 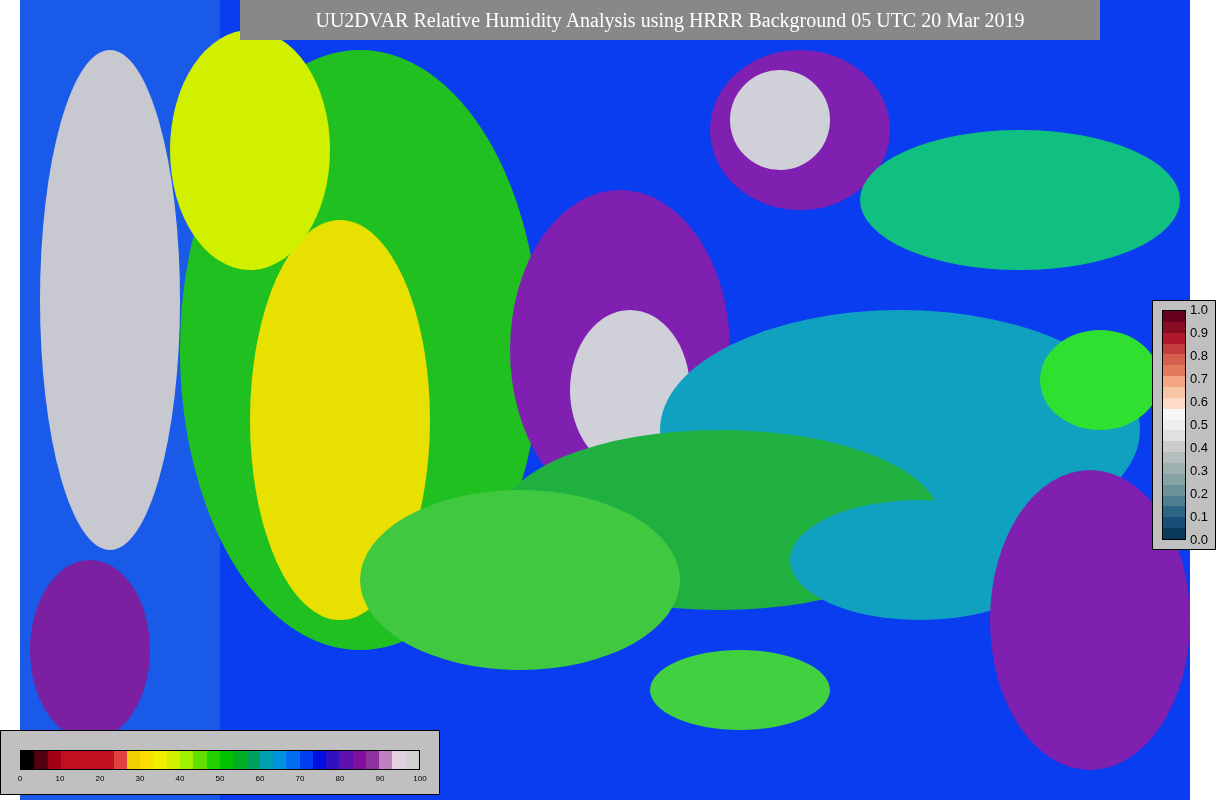 What do you see at coordinates (380, 779) in the screenshot?
I see `tick-label: 90` at bounding box center [380, 779].